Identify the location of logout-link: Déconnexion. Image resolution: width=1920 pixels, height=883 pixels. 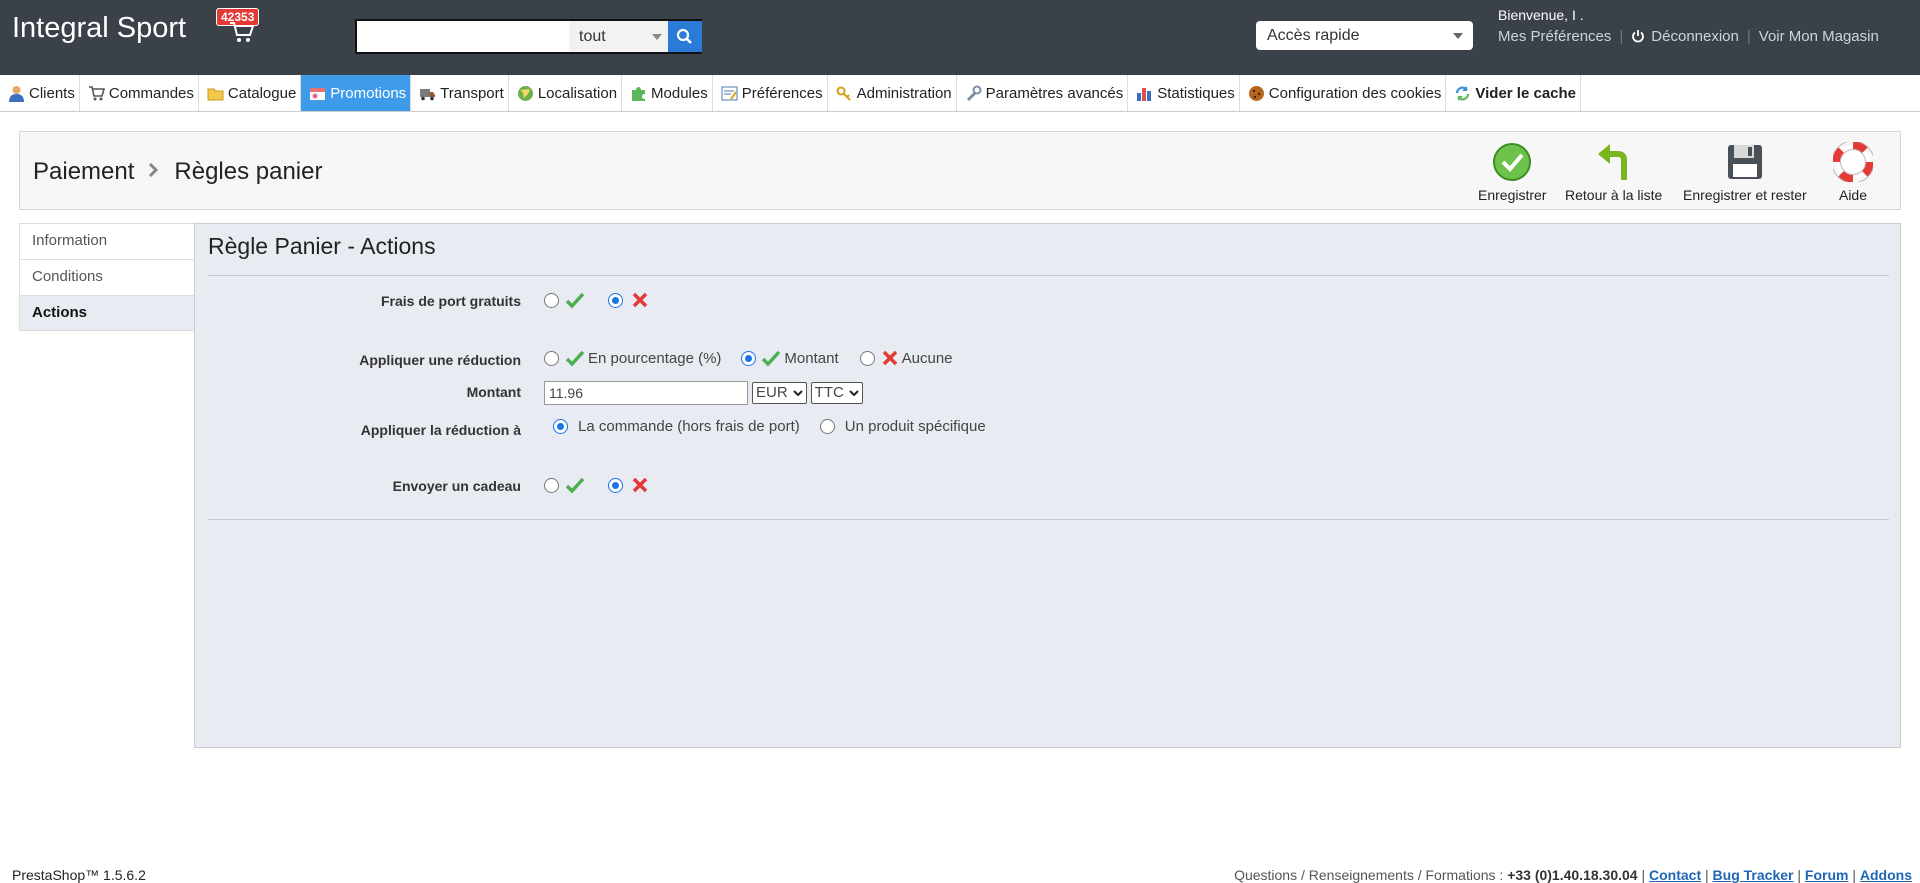
(1695, 36).